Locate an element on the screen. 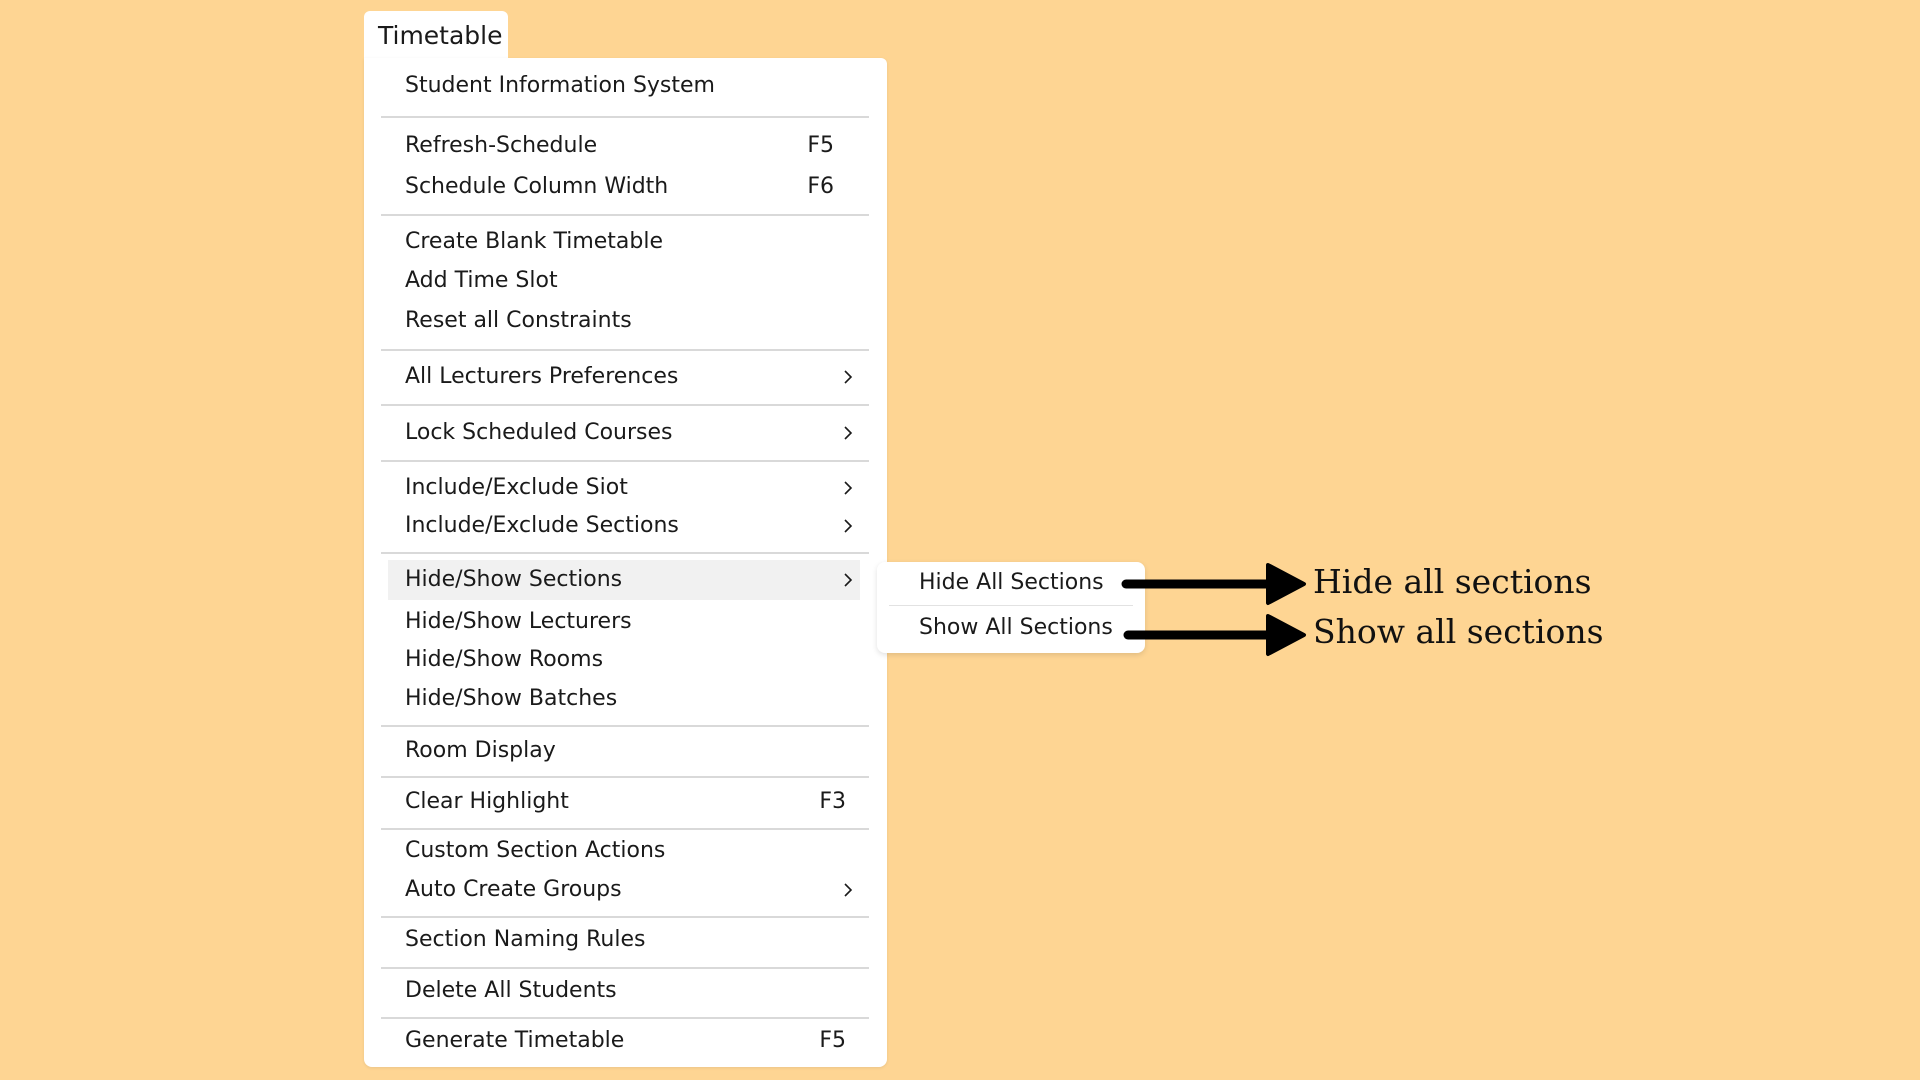 The width and height of the screenshot is (1920, 1080). callout-hide-all-sections: Hide all sections is located at coordinates (1452, 581).